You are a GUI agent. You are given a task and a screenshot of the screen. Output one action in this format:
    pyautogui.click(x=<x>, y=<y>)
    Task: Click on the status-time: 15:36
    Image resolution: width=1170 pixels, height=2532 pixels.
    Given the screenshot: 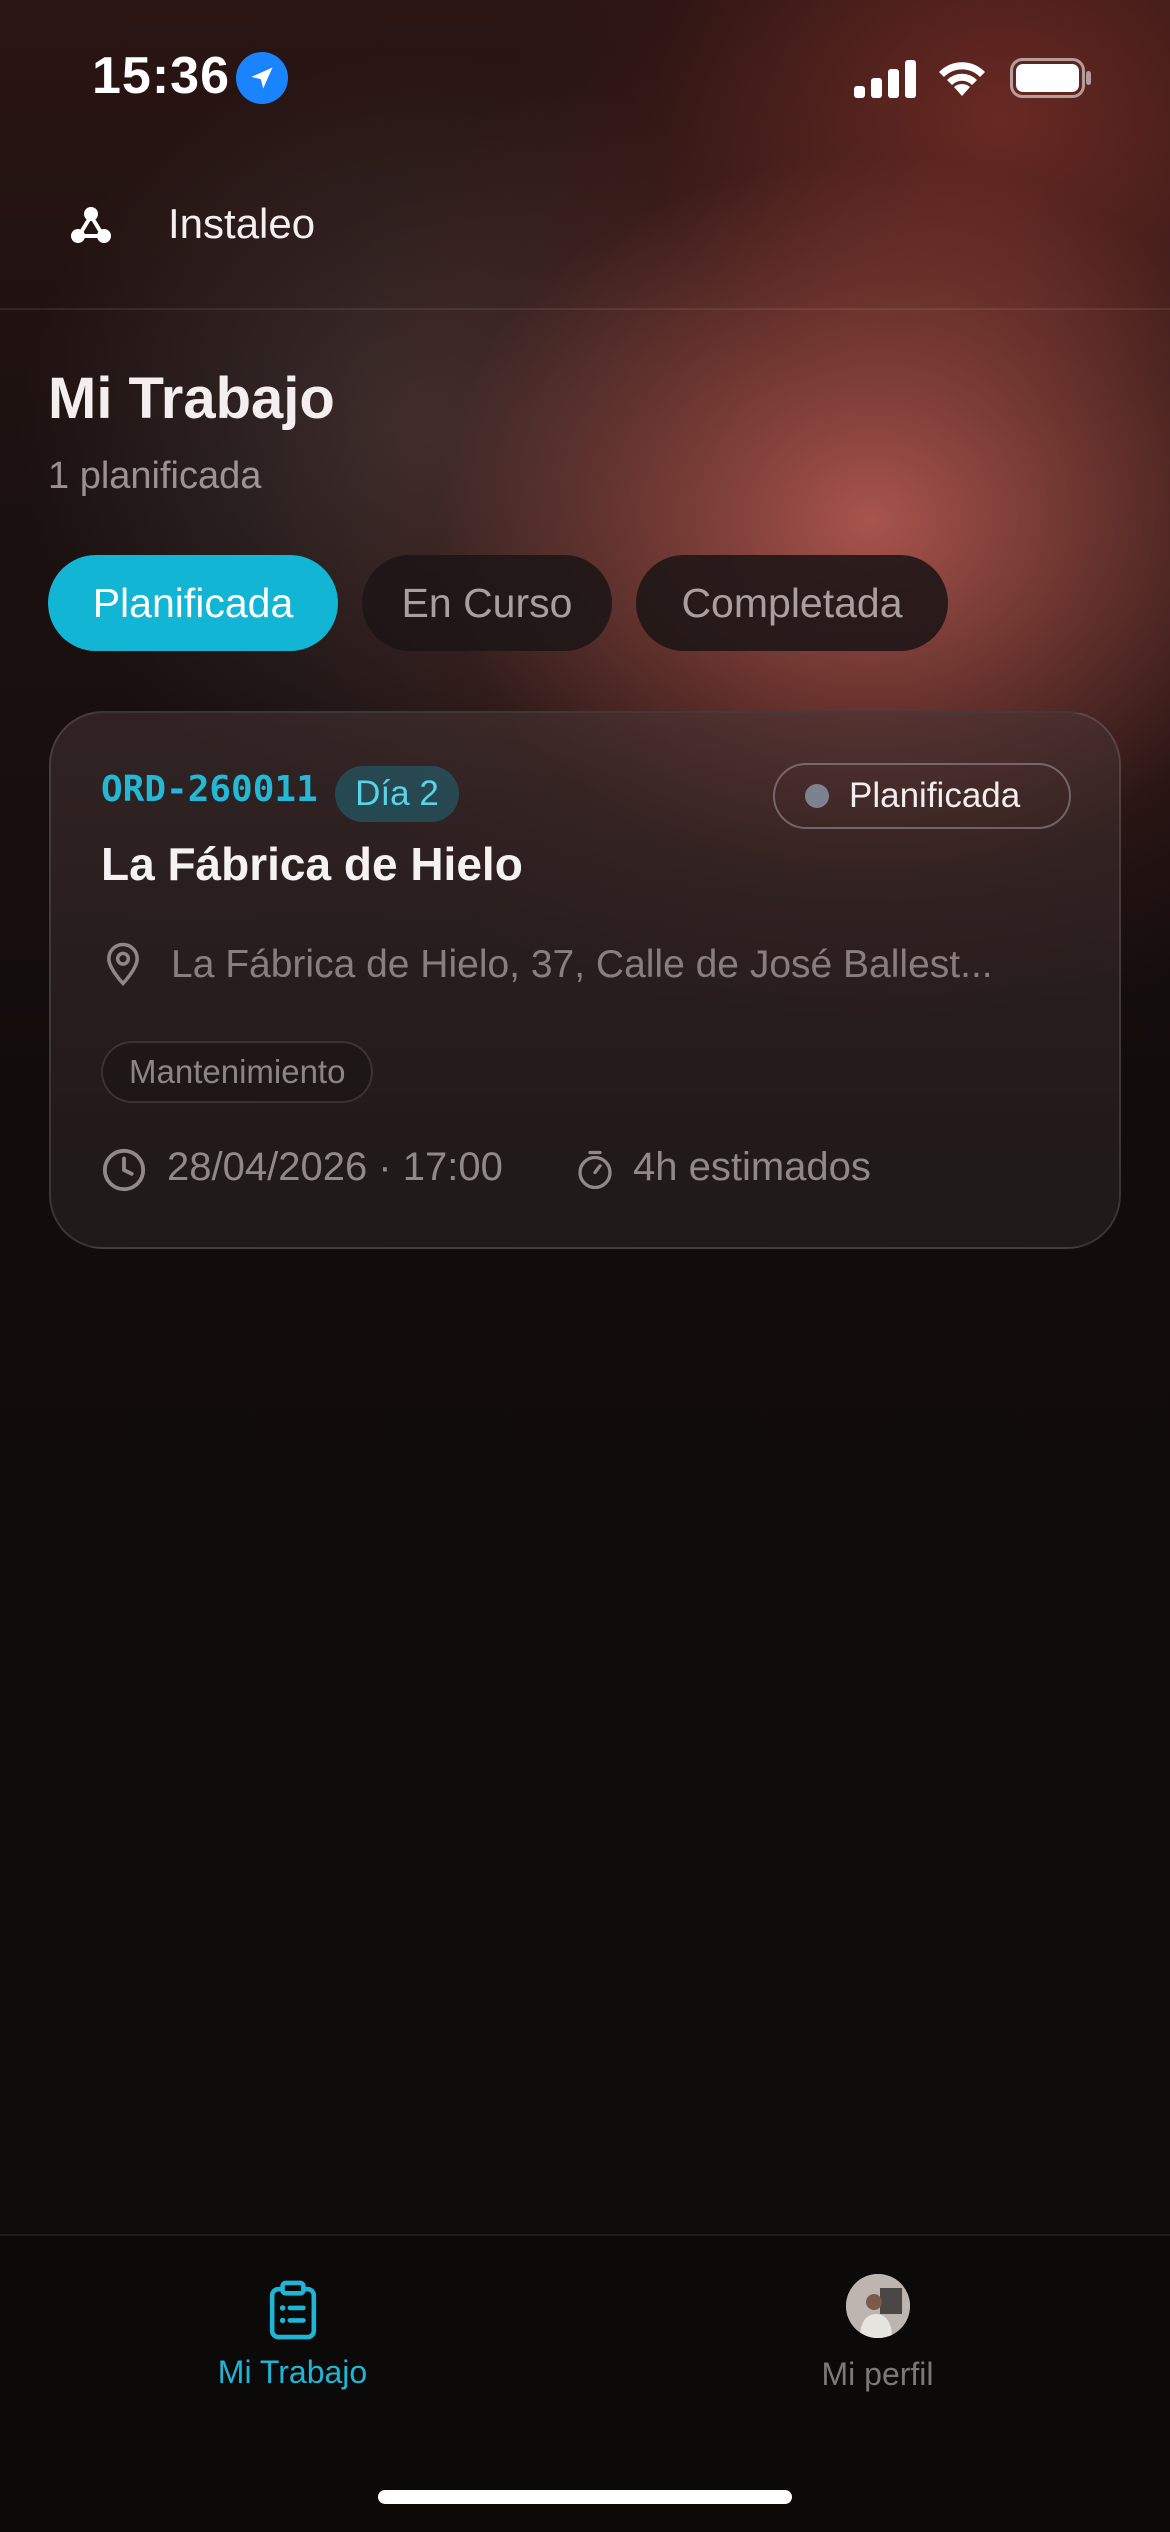 What is the action you would take?
    pyautogui.click(x=161, y=76)
    